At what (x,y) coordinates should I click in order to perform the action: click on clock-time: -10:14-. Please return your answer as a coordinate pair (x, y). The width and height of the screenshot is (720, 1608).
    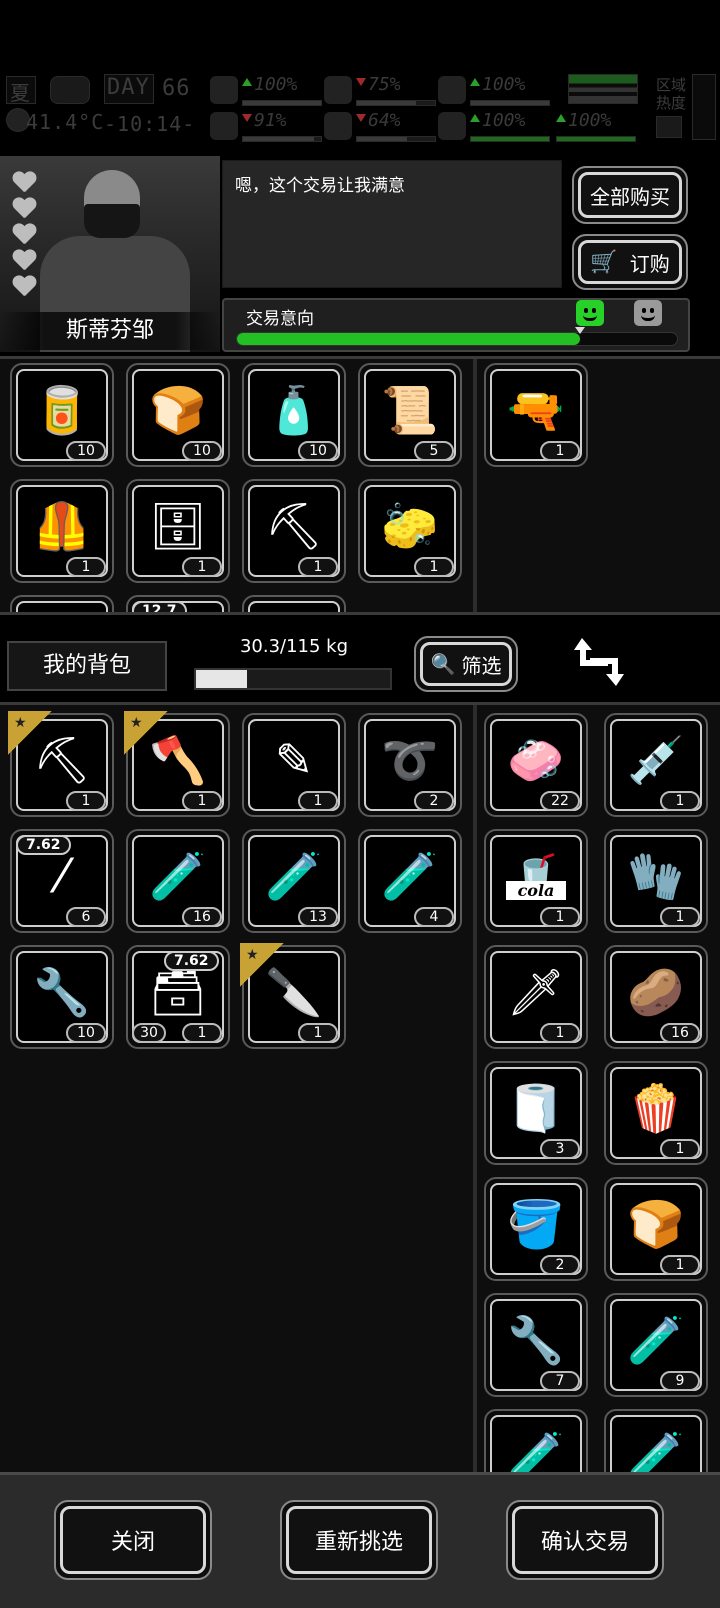
    Looking at the image, I should click on (150, 124).